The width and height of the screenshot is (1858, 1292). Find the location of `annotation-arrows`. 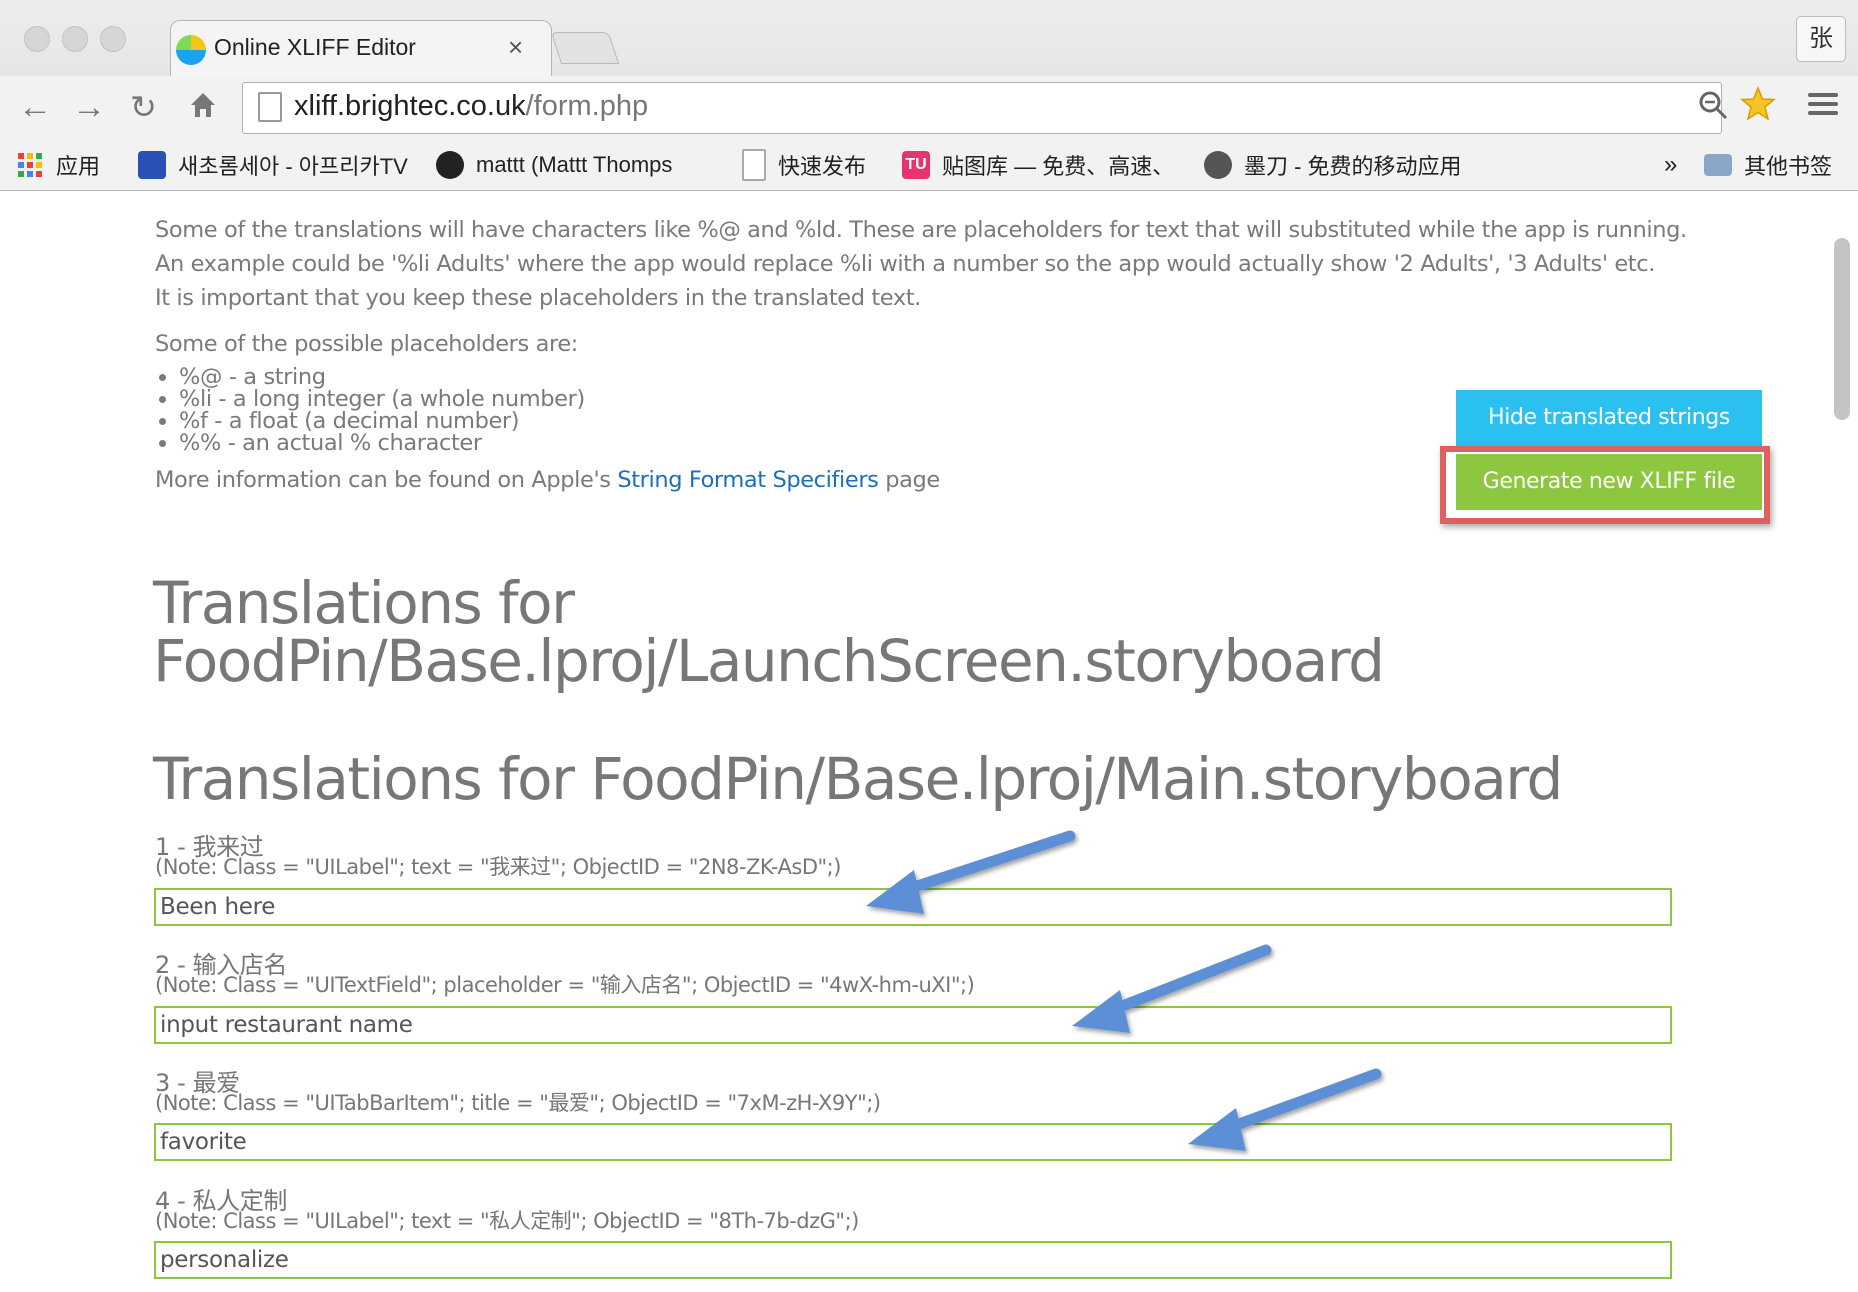

annotation-arrows is located at coordinates (1124, 990).